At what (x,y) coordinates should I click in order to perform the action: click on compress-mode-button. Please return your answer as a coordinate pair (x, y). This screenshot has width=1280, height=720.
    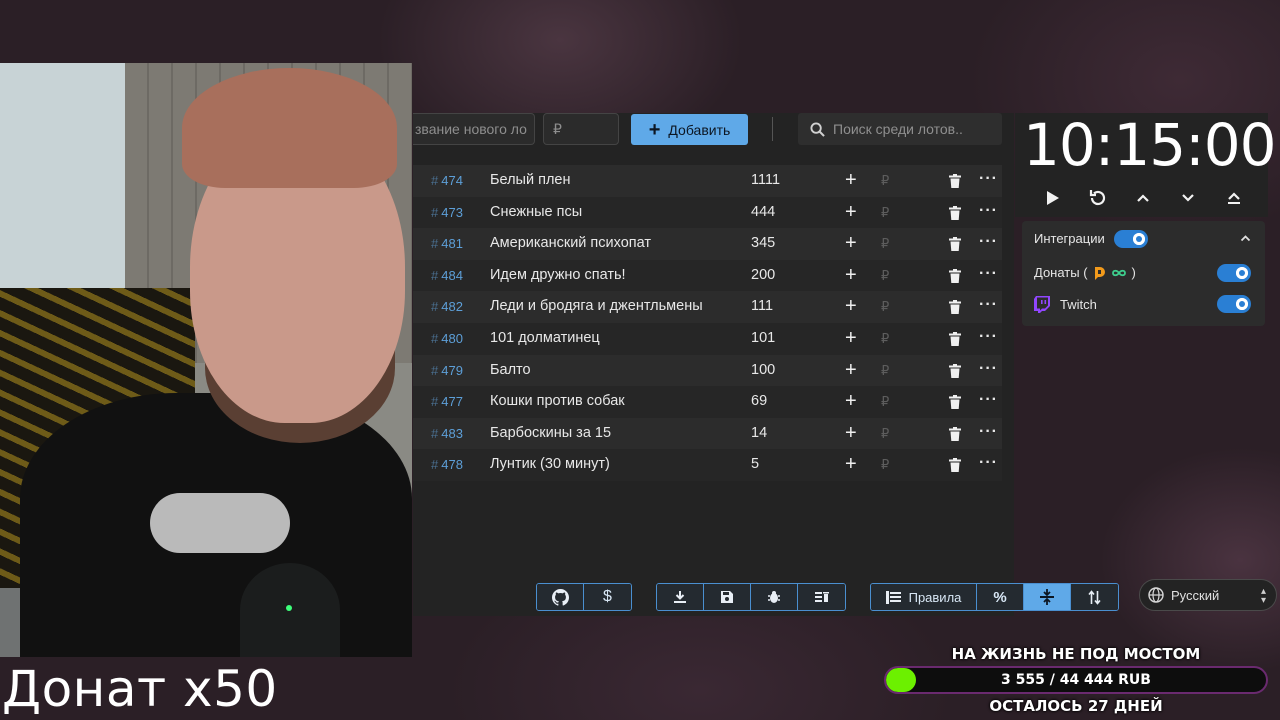
    Looking at the image, I should click on (1047, 597).